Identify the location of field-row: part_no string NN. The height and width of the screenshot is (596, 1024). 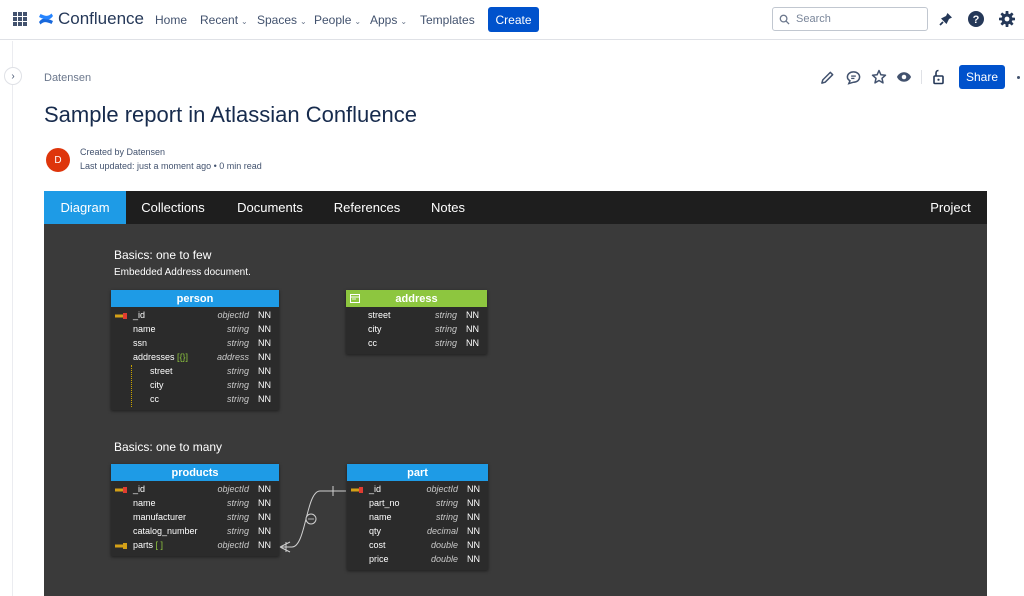
(417, 504).